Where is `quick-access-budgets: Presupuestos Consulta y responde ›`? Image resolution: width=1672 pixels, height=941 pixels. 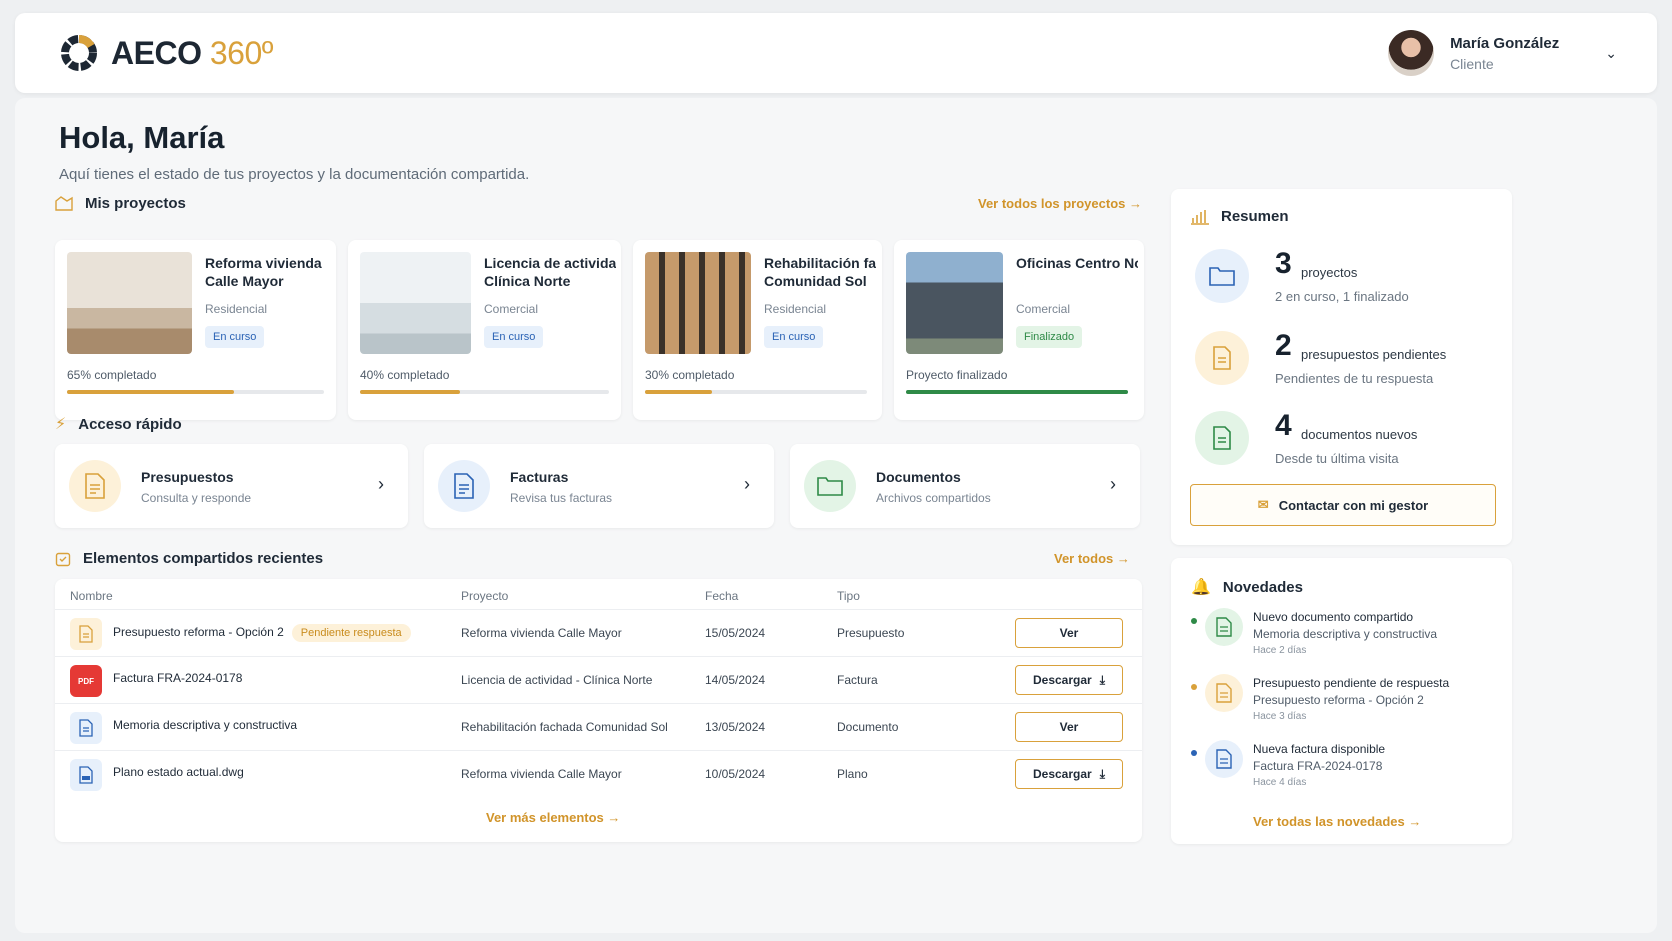 quick-access-budgets: Presupuestos Consulta y responde › is located at coordinates (231, 486).